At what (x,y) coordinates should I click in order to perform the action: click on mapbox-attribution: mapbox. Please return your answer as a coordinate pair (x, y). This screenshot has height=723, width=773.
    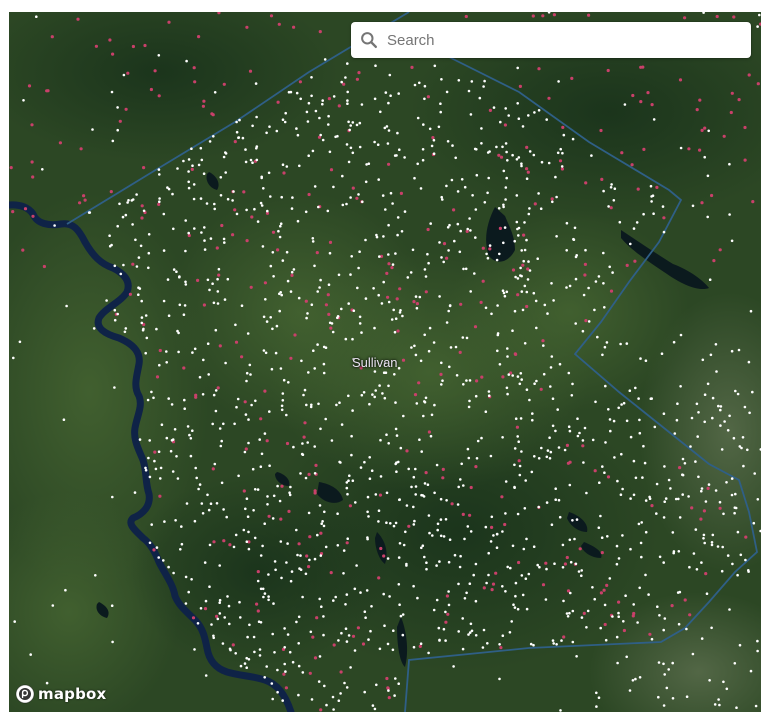
    Looking at the image, I should click on (60, 694).